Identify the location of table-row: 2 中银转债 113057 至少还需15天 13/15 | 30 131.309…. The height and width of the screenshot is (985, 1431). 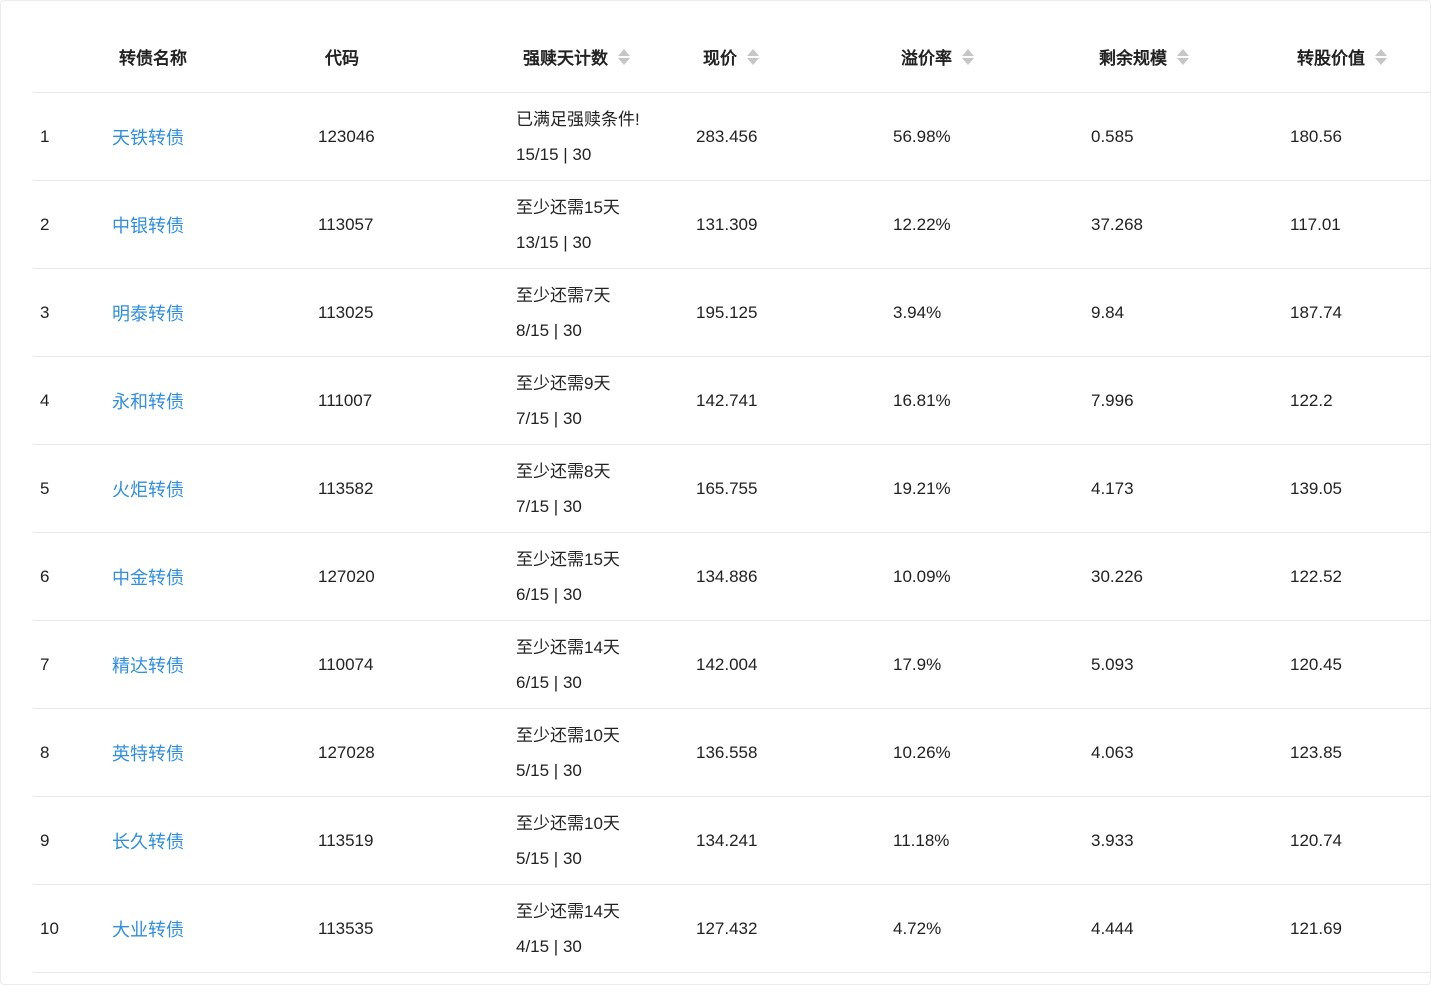
(732, 225).